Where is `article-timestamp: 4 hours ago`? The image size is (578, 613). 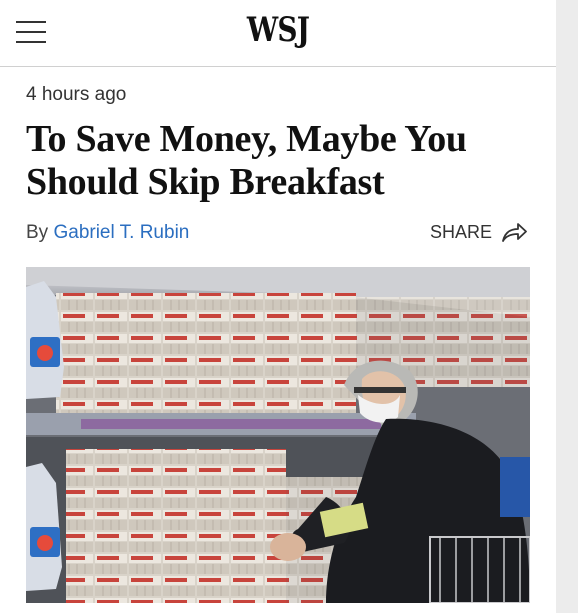
article-timestamp: 4 hours ago is located at coordinates (76, 94).